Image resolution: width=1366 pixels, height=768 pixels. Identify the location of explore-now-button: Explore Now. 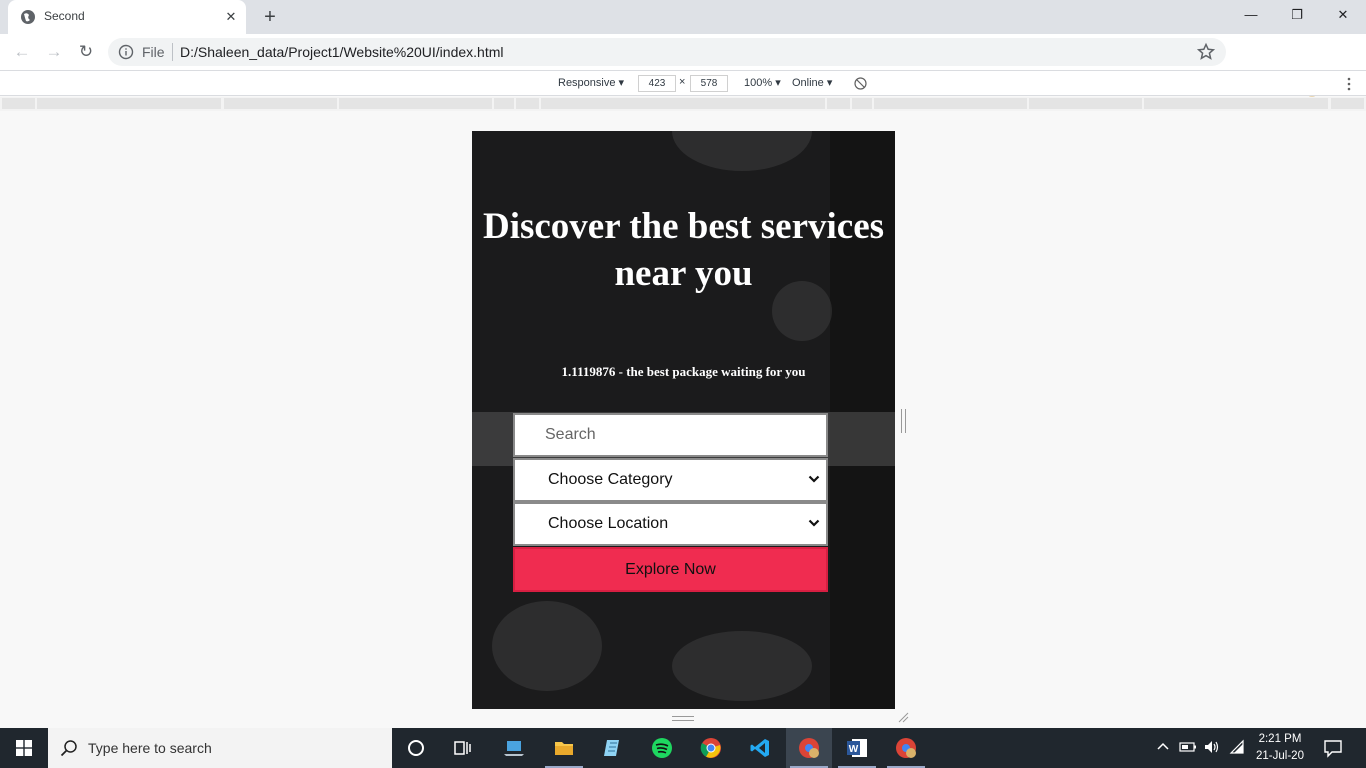
(670, 569).